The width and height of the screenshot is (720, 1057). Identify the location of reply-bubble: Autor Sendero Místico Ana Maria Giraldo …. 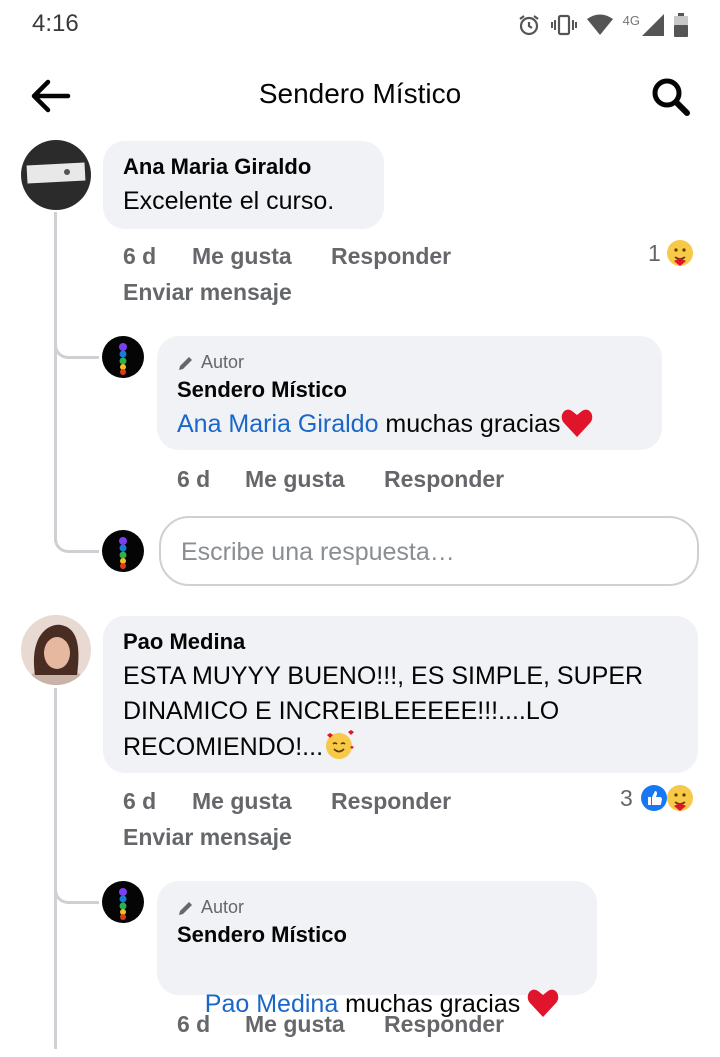
(409, 393).